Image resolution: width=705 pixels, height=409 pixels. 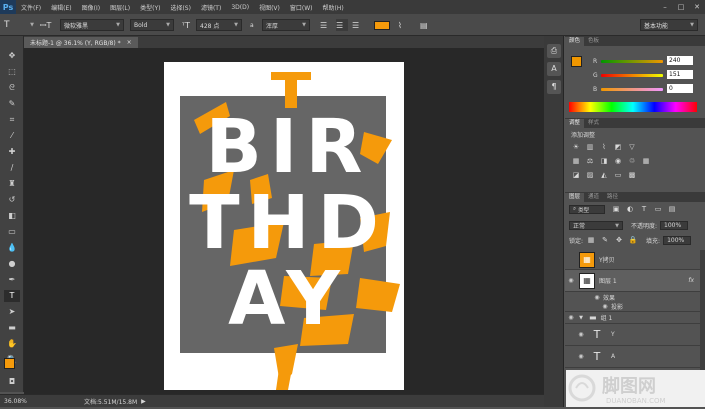 I want to click on chevron-down-icon: ▼, so click(x=581, y=318).